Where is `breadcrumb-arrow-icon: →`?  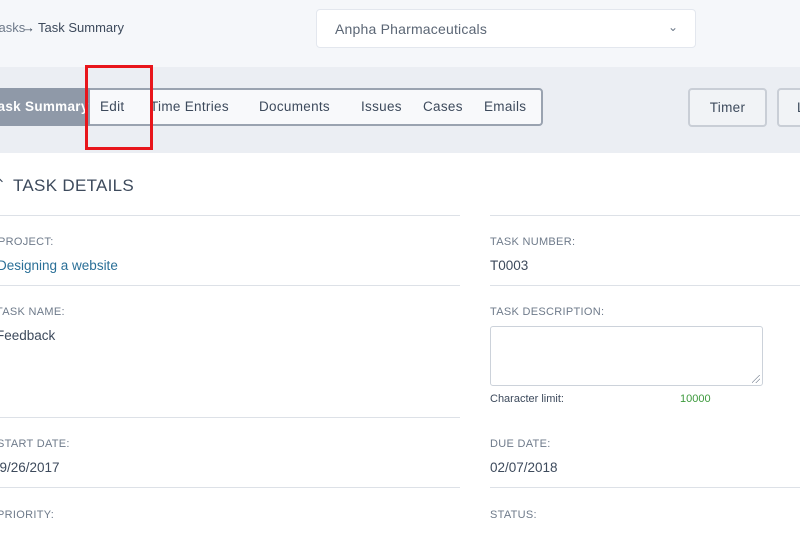
breadcrumb-arrow-icon: → is located at coordinates (28, 27).